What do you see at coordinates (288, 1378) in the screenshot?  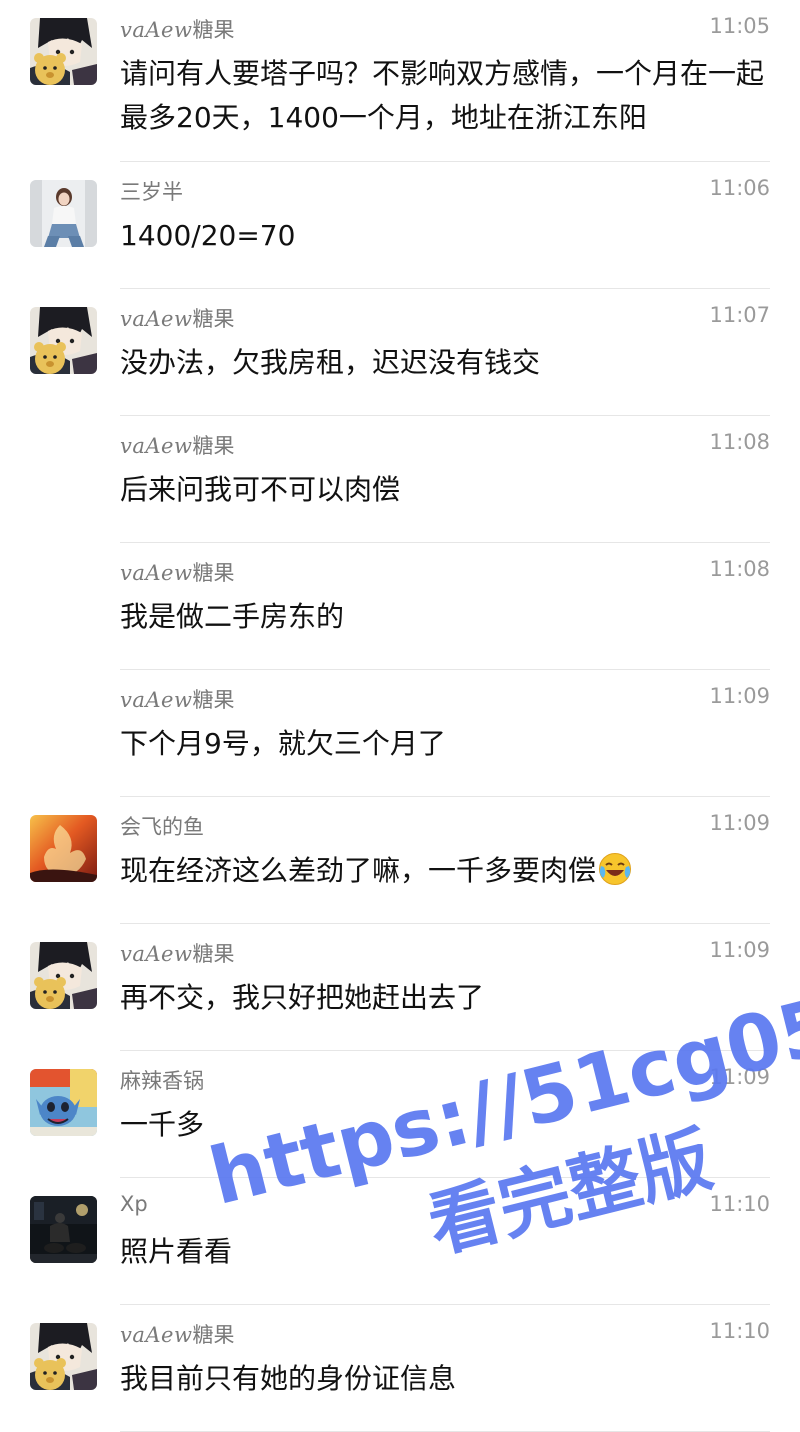 I see `message-body: 我目前只有她的身份证信息` at bounding box center [288, 1378].